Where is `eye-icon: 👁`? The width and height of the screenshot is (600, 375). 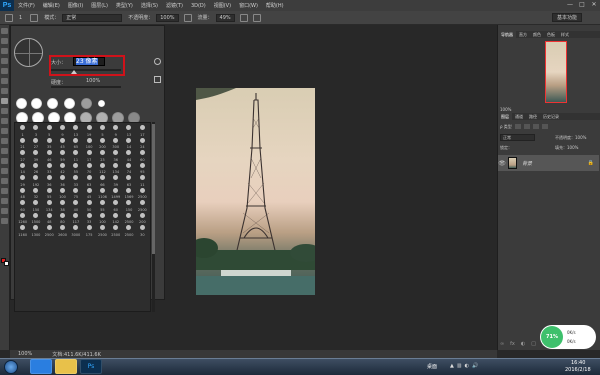 eye-icon: 👁 is located at coordinates (502, 163).